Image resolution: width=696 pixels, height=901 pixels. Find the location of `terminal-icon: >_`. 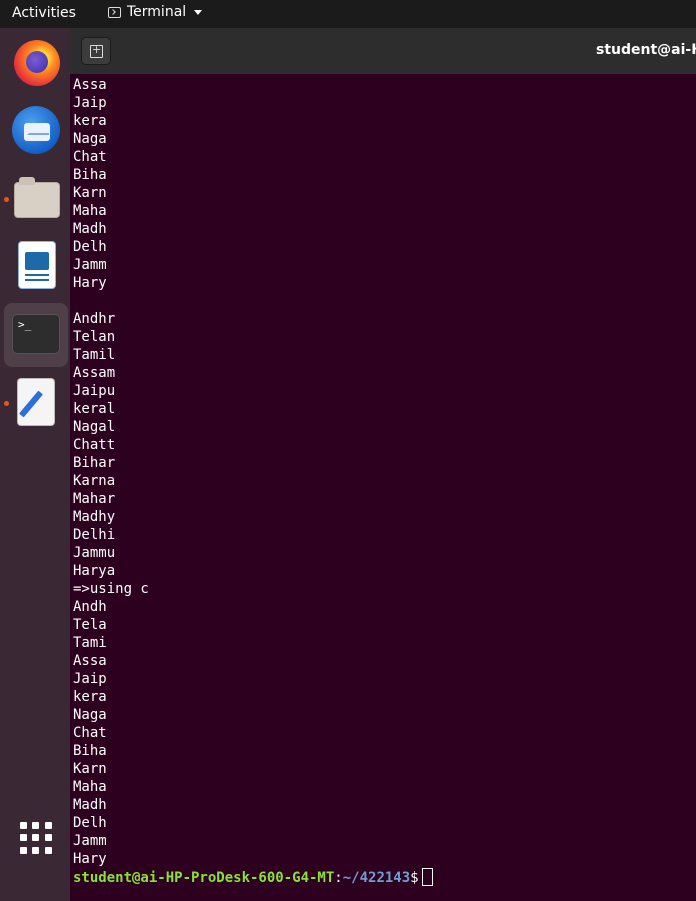

terminal-icon: >_ is located at coordinates (36, 334).